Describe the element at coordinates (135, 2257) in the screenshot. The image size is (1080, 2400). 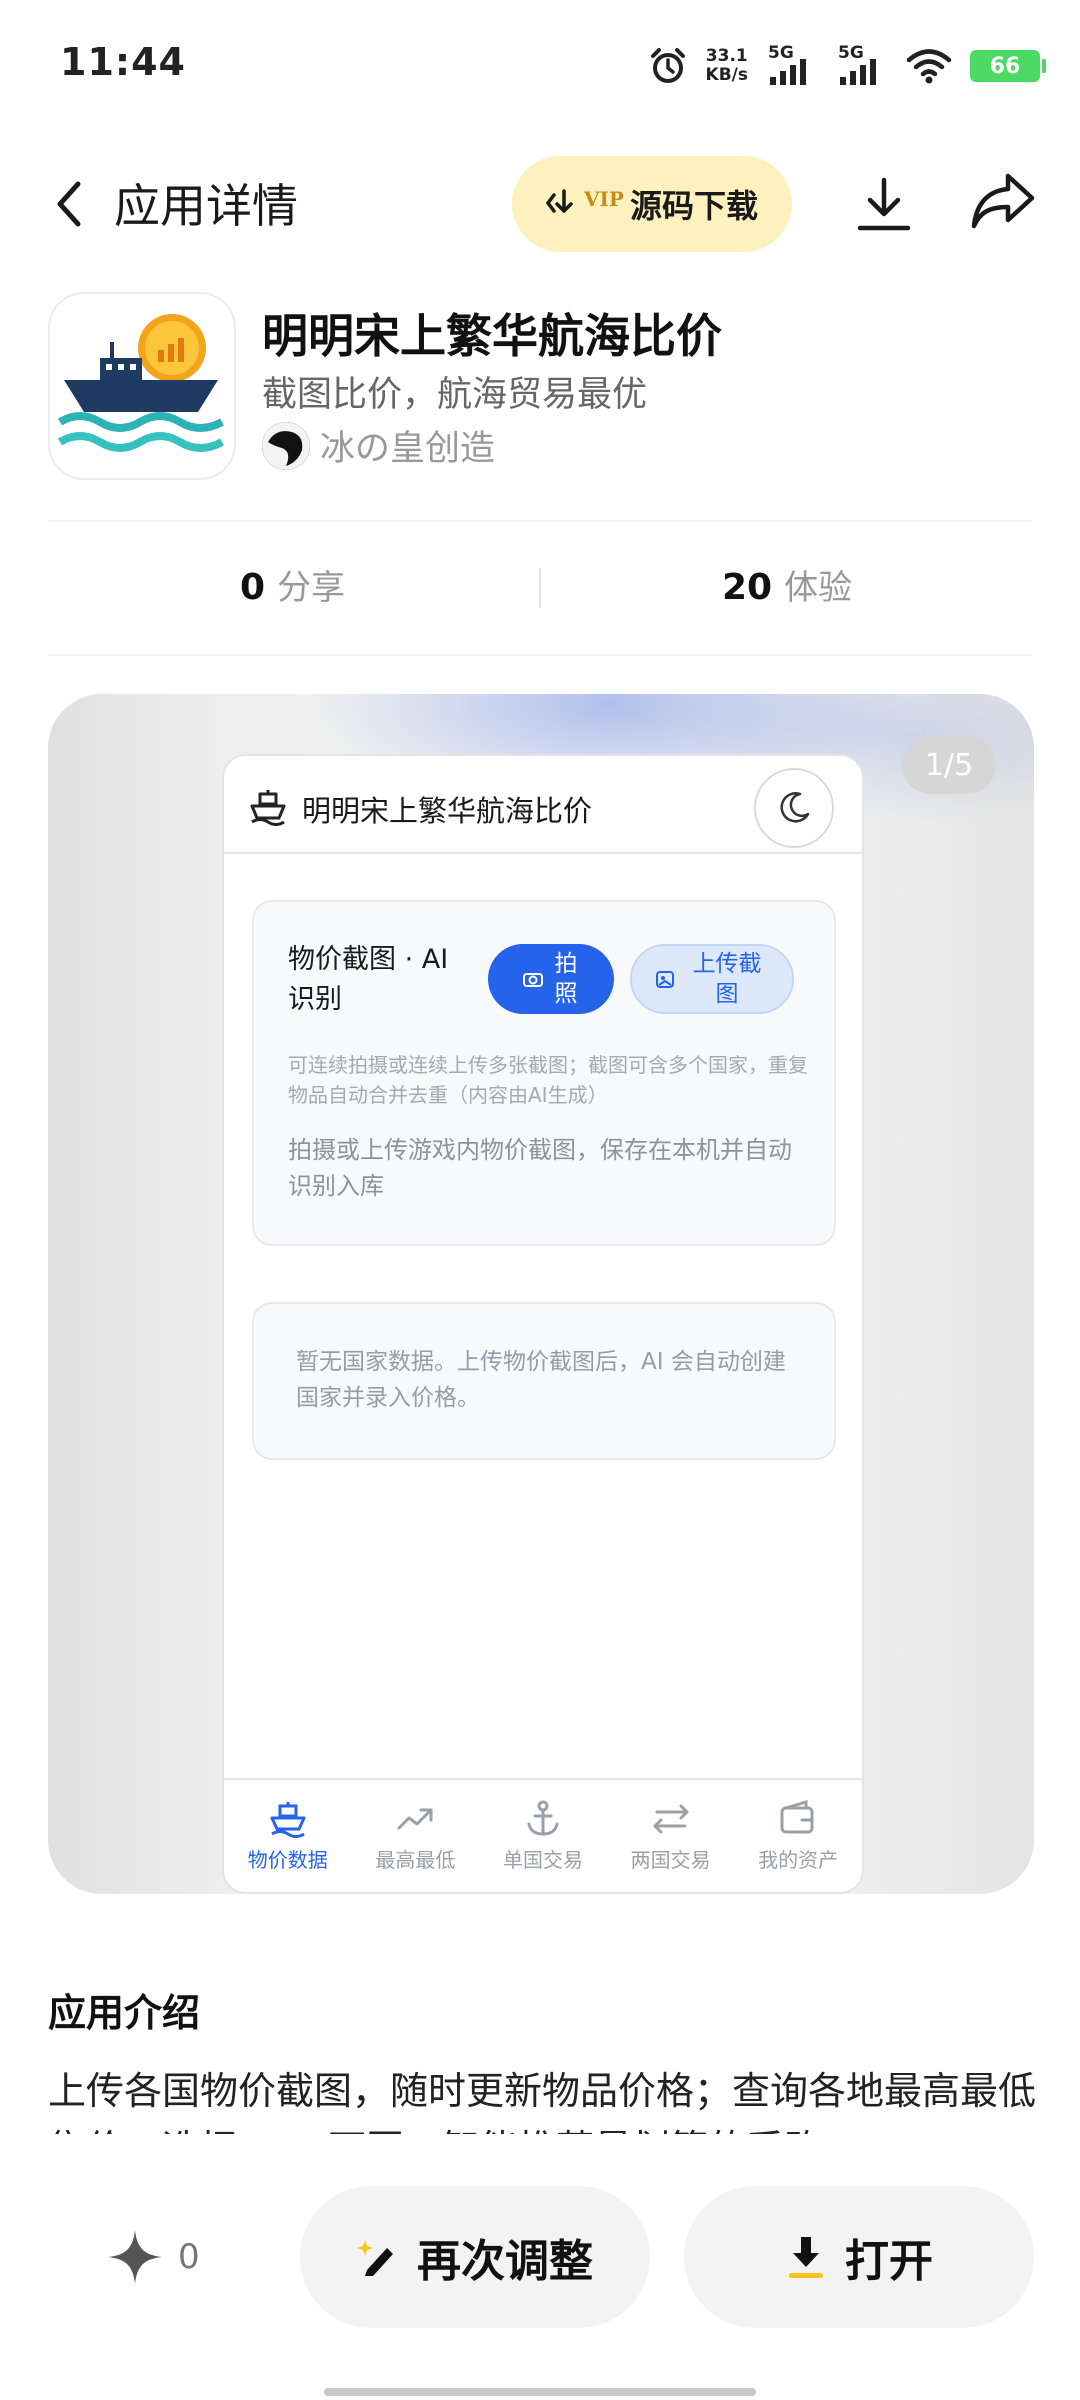
I see `sparkle-icon` at that location.